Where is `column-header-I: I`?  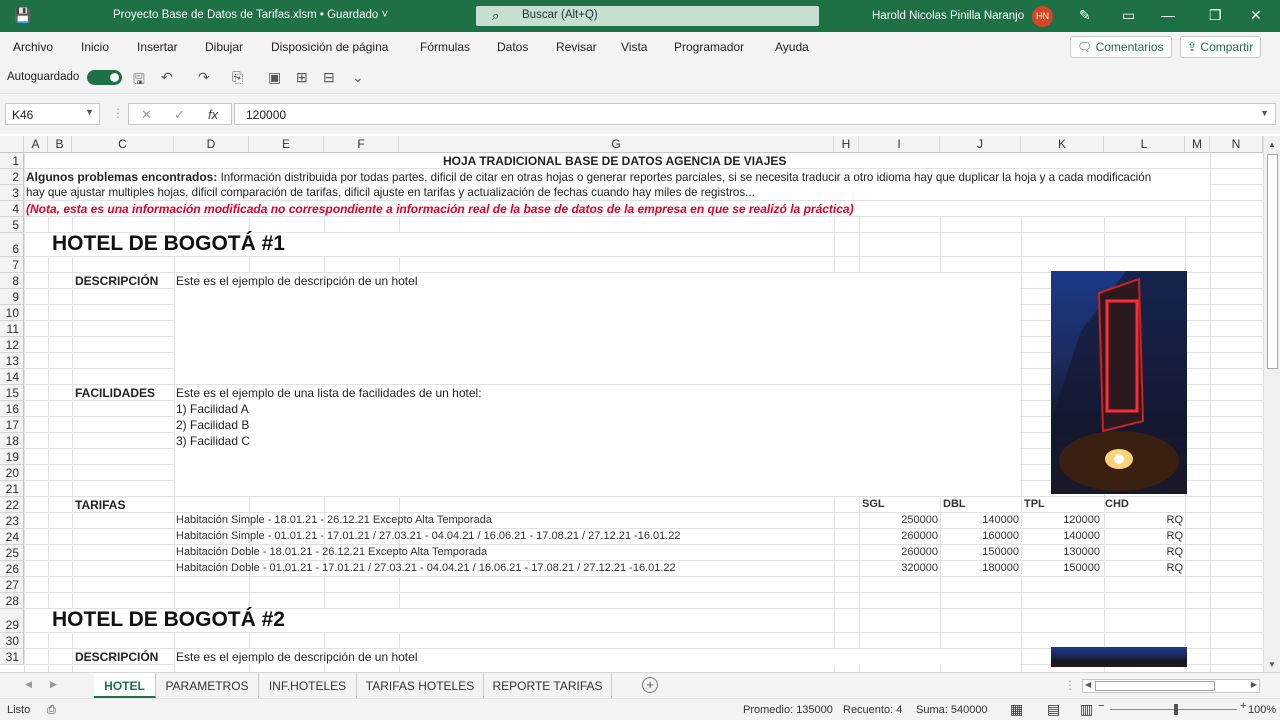 column-header-I: I is located at coordinates (899, 144).